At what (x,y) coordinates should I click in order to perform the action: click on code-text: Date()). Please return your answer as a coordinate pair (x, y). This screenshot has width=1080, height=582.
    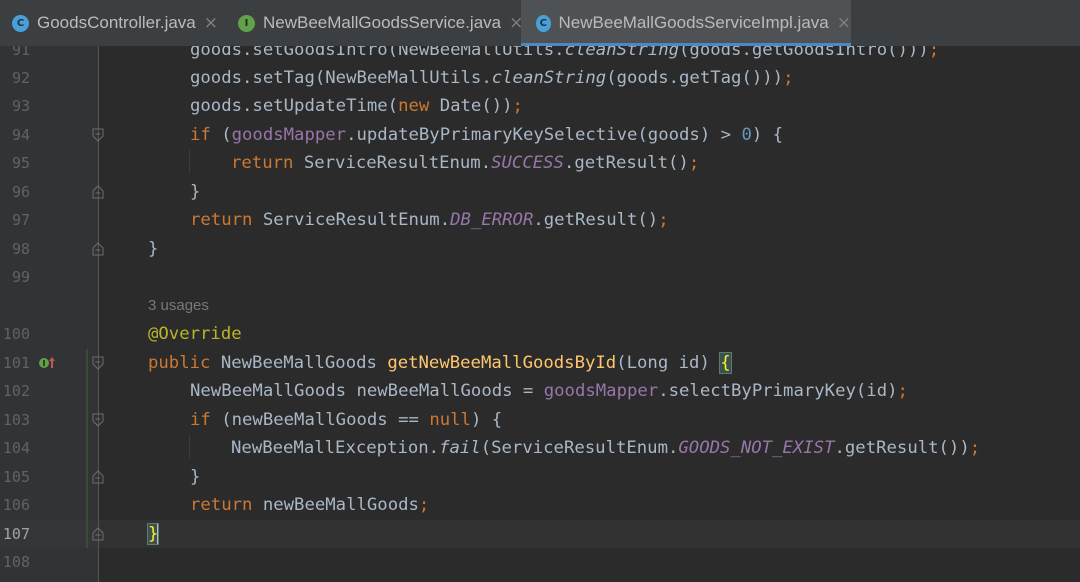
    Looking at the image, I should click on (471, 106).